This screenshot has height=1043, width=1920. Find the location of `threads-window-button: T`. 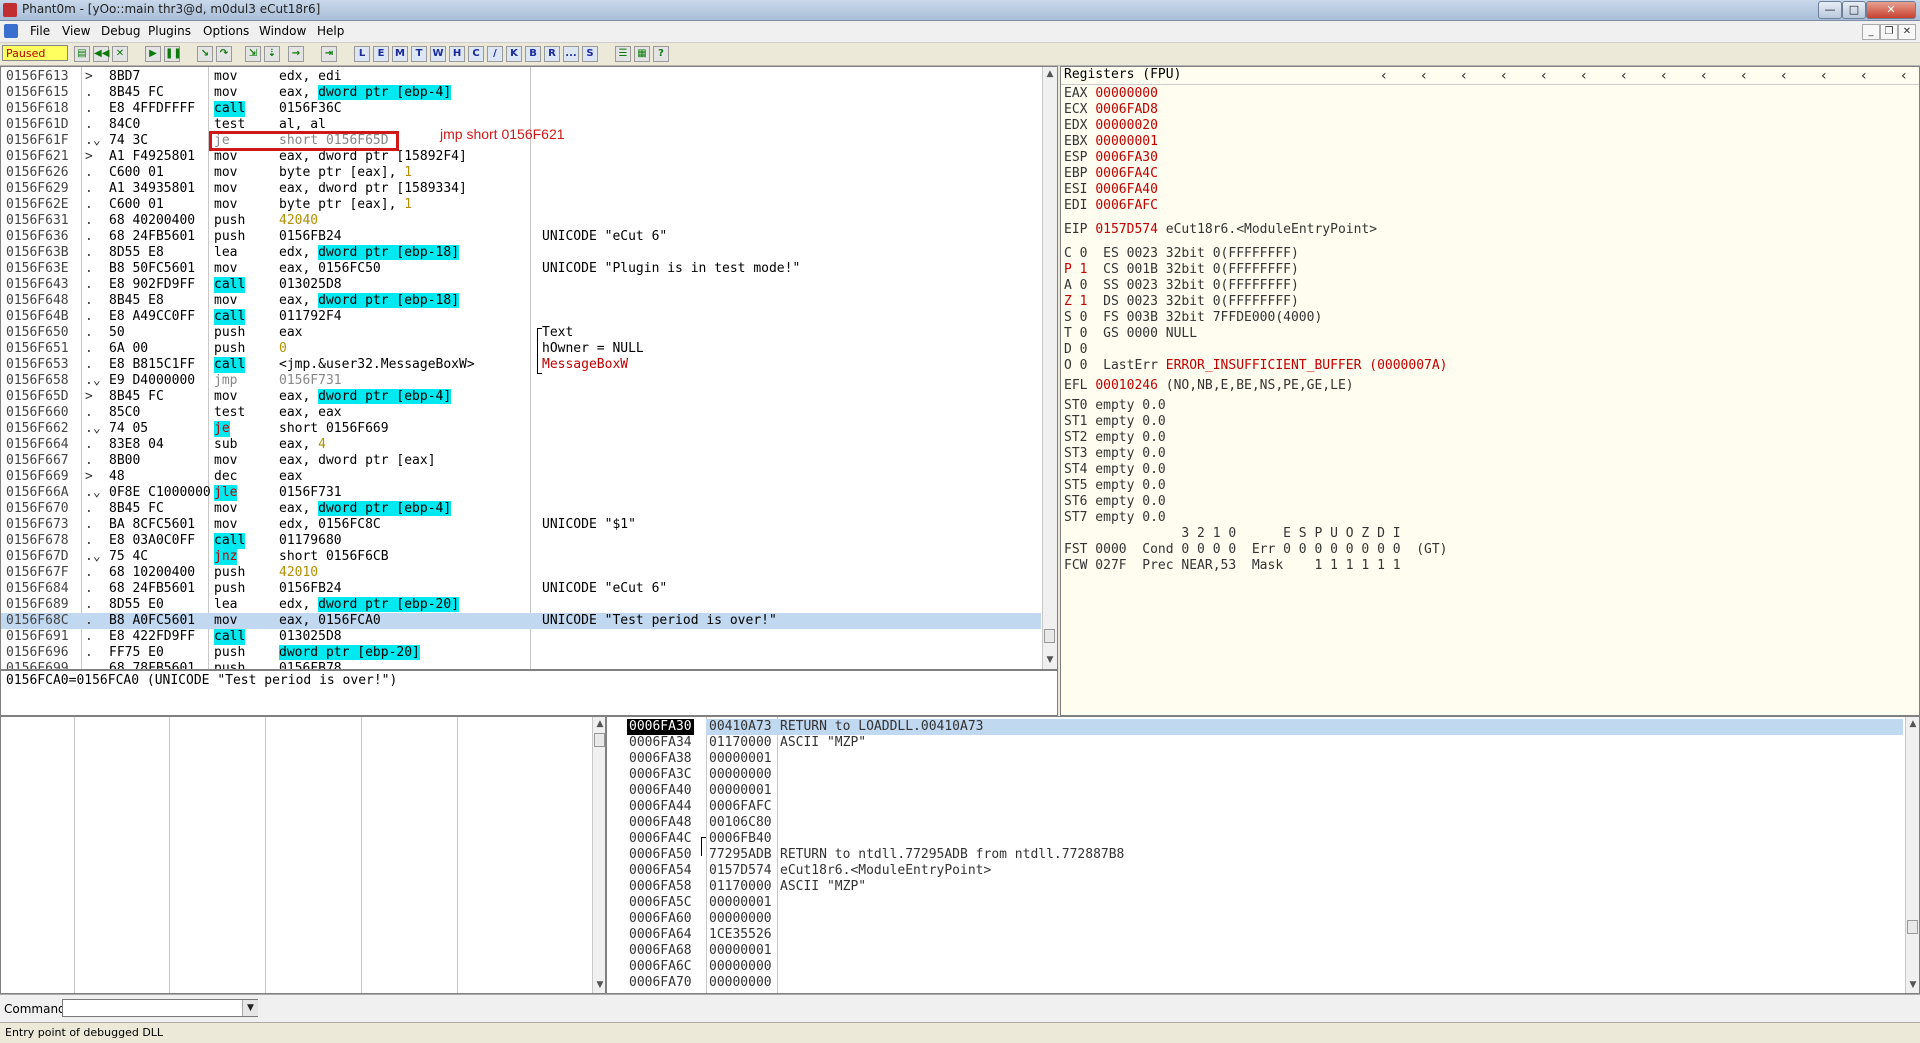

threads-window-button: T is located at coordinates (419, 54).